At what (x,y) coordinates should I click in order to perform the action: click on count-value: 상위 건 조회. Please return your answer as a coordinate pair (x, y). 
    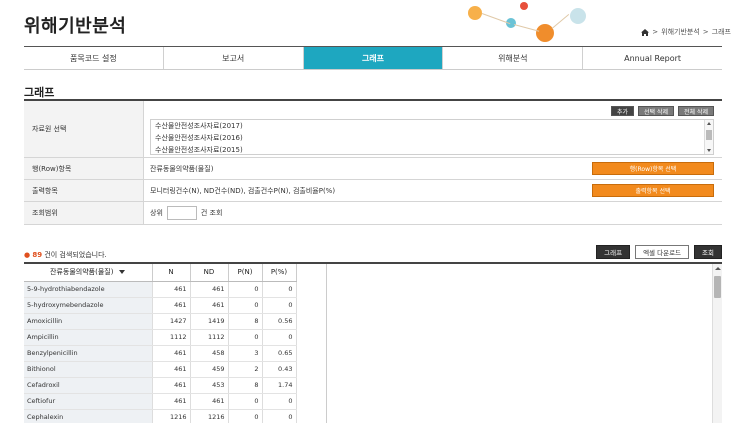
    Looking at the image, I should click on (433, 213).